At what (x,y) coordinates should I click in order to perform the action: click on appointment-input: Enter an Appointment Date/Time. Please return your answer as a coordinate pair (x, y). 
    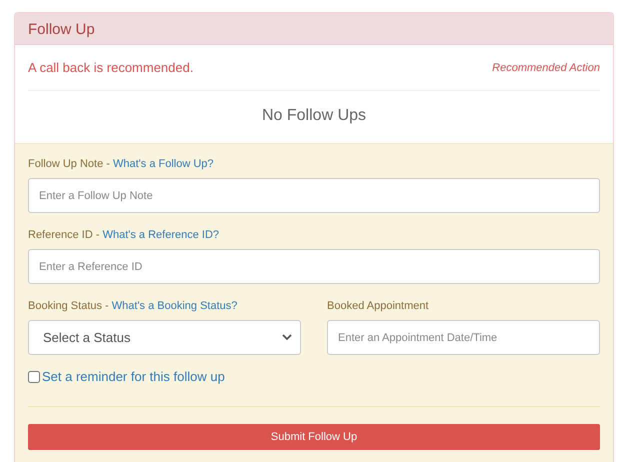
    Looking at the image, I should click on (463, 337).